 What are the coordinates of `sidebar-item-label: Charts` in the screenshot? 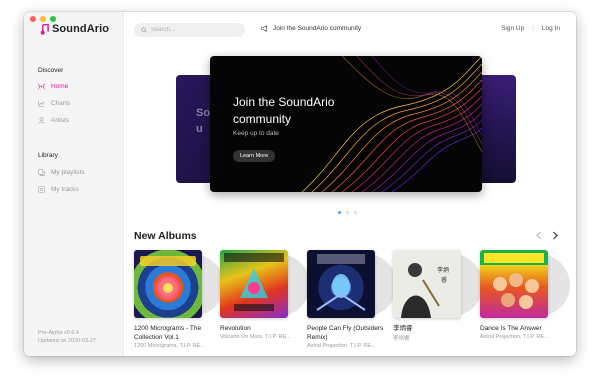 It's located at (61, 103).